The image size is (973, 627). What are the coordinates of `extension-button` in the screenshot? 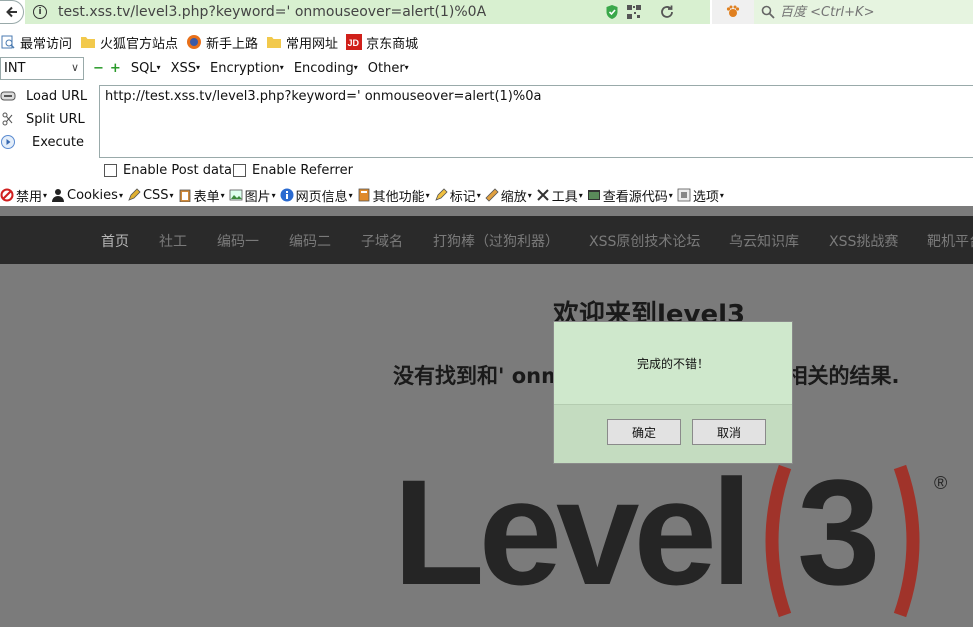 It's located at (733, 12).